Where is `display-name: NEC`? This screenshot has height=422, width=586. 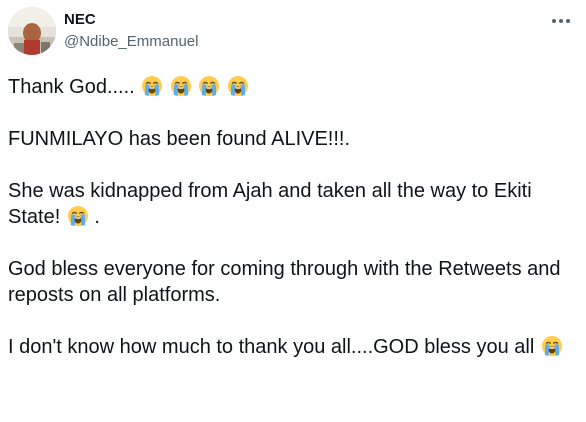 display-name: NEC is located at coordinates (80, 20).